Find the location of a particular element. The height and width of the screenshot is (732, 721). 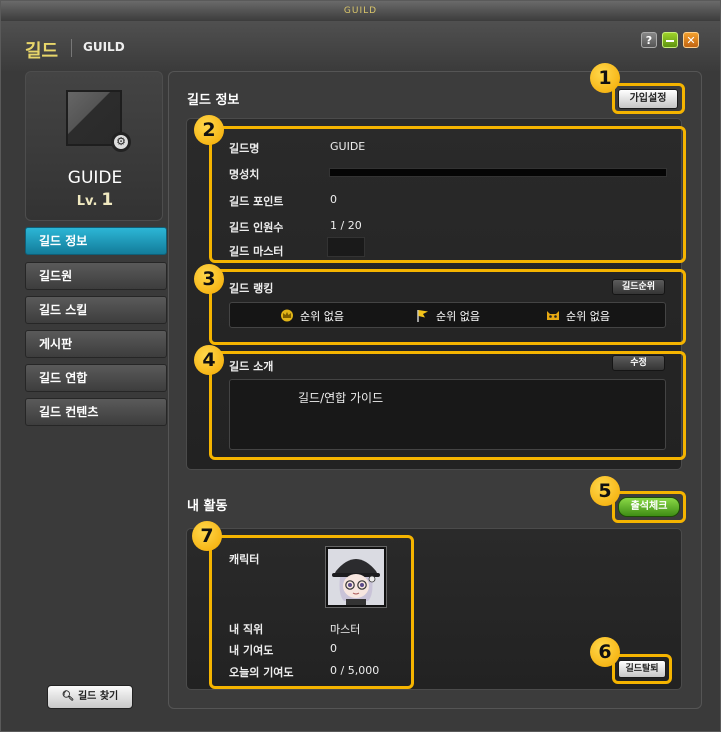

section-title-my-activity: 내 활동 is located at coordinates (207, 506).